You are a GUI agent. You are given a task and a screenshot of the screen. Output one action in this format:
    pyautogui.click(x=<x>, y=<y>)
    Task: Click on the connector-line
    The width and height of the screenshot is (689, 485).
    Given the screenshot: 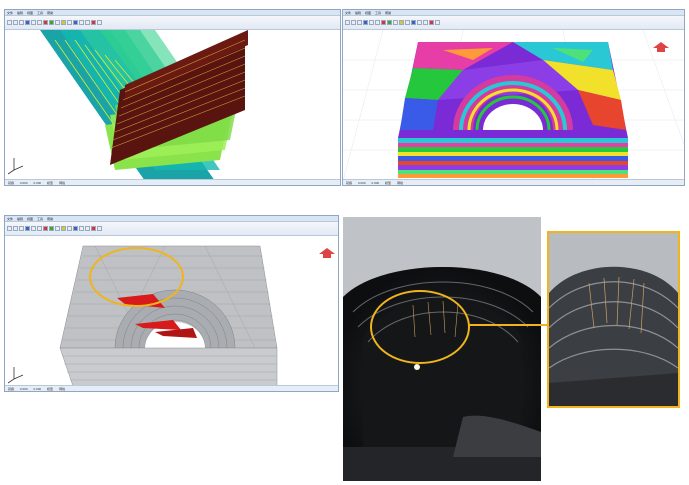 What is the action you would take?
    pyautogui.click(x=508, y=325)
    